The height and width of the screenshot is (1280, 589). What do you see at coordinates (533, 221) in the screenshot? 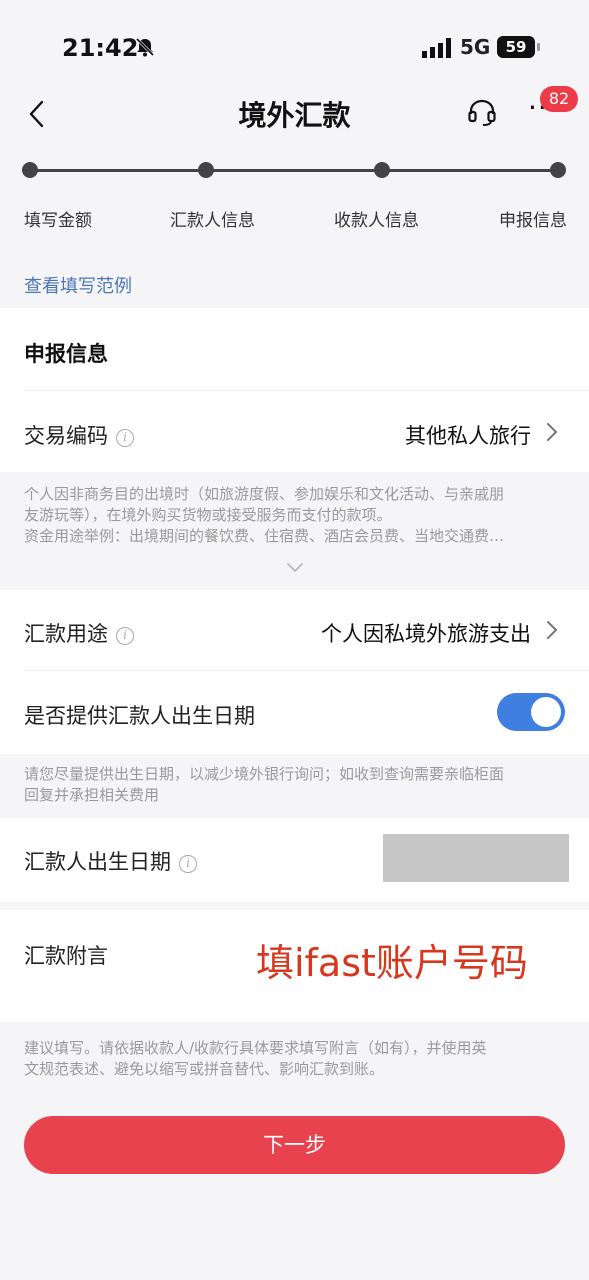
I see `step-label-declaration: 申报信息` at bounding box center [533, 221].